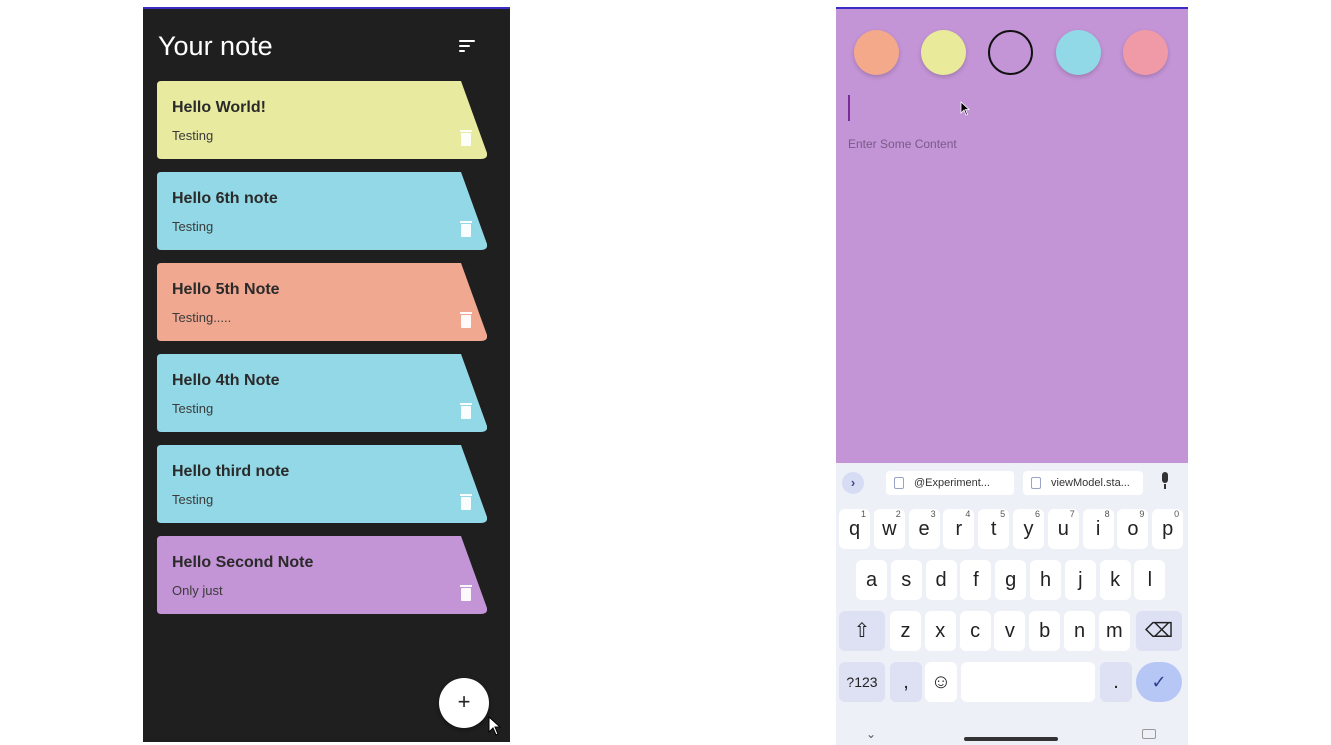  What do you see at coordinates (853, 483) in the screenshot?
I see `expand-toolbar-button: ›` at bounding box center [853, 483].